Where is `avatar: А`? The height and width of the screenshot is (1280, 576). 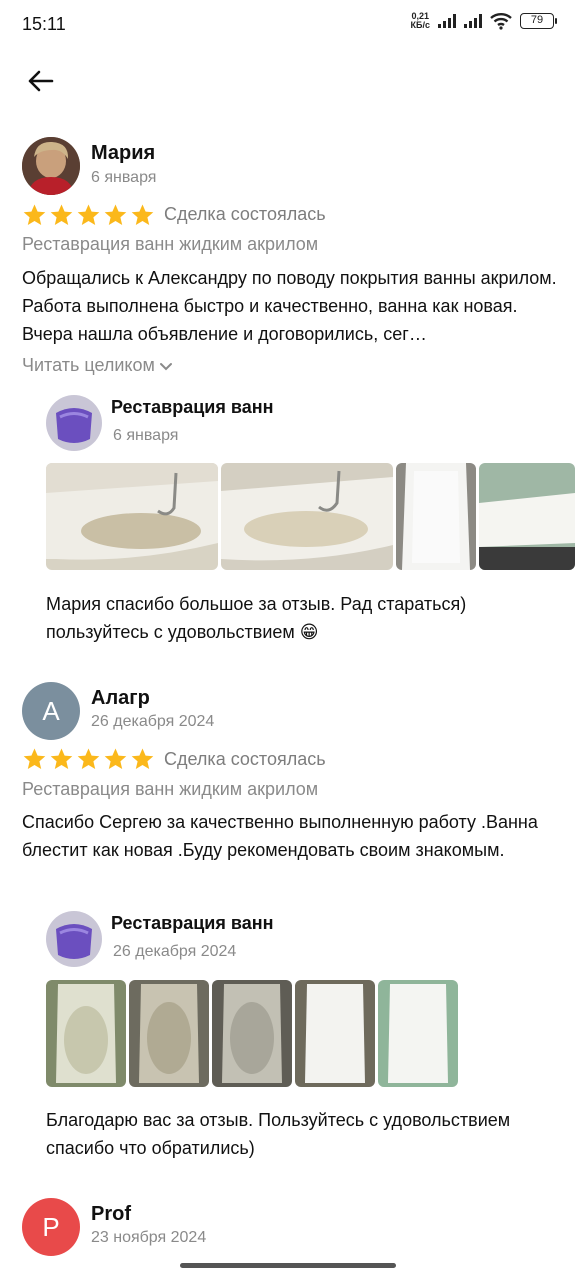 avatar: А is located at coordinates (51, 711).